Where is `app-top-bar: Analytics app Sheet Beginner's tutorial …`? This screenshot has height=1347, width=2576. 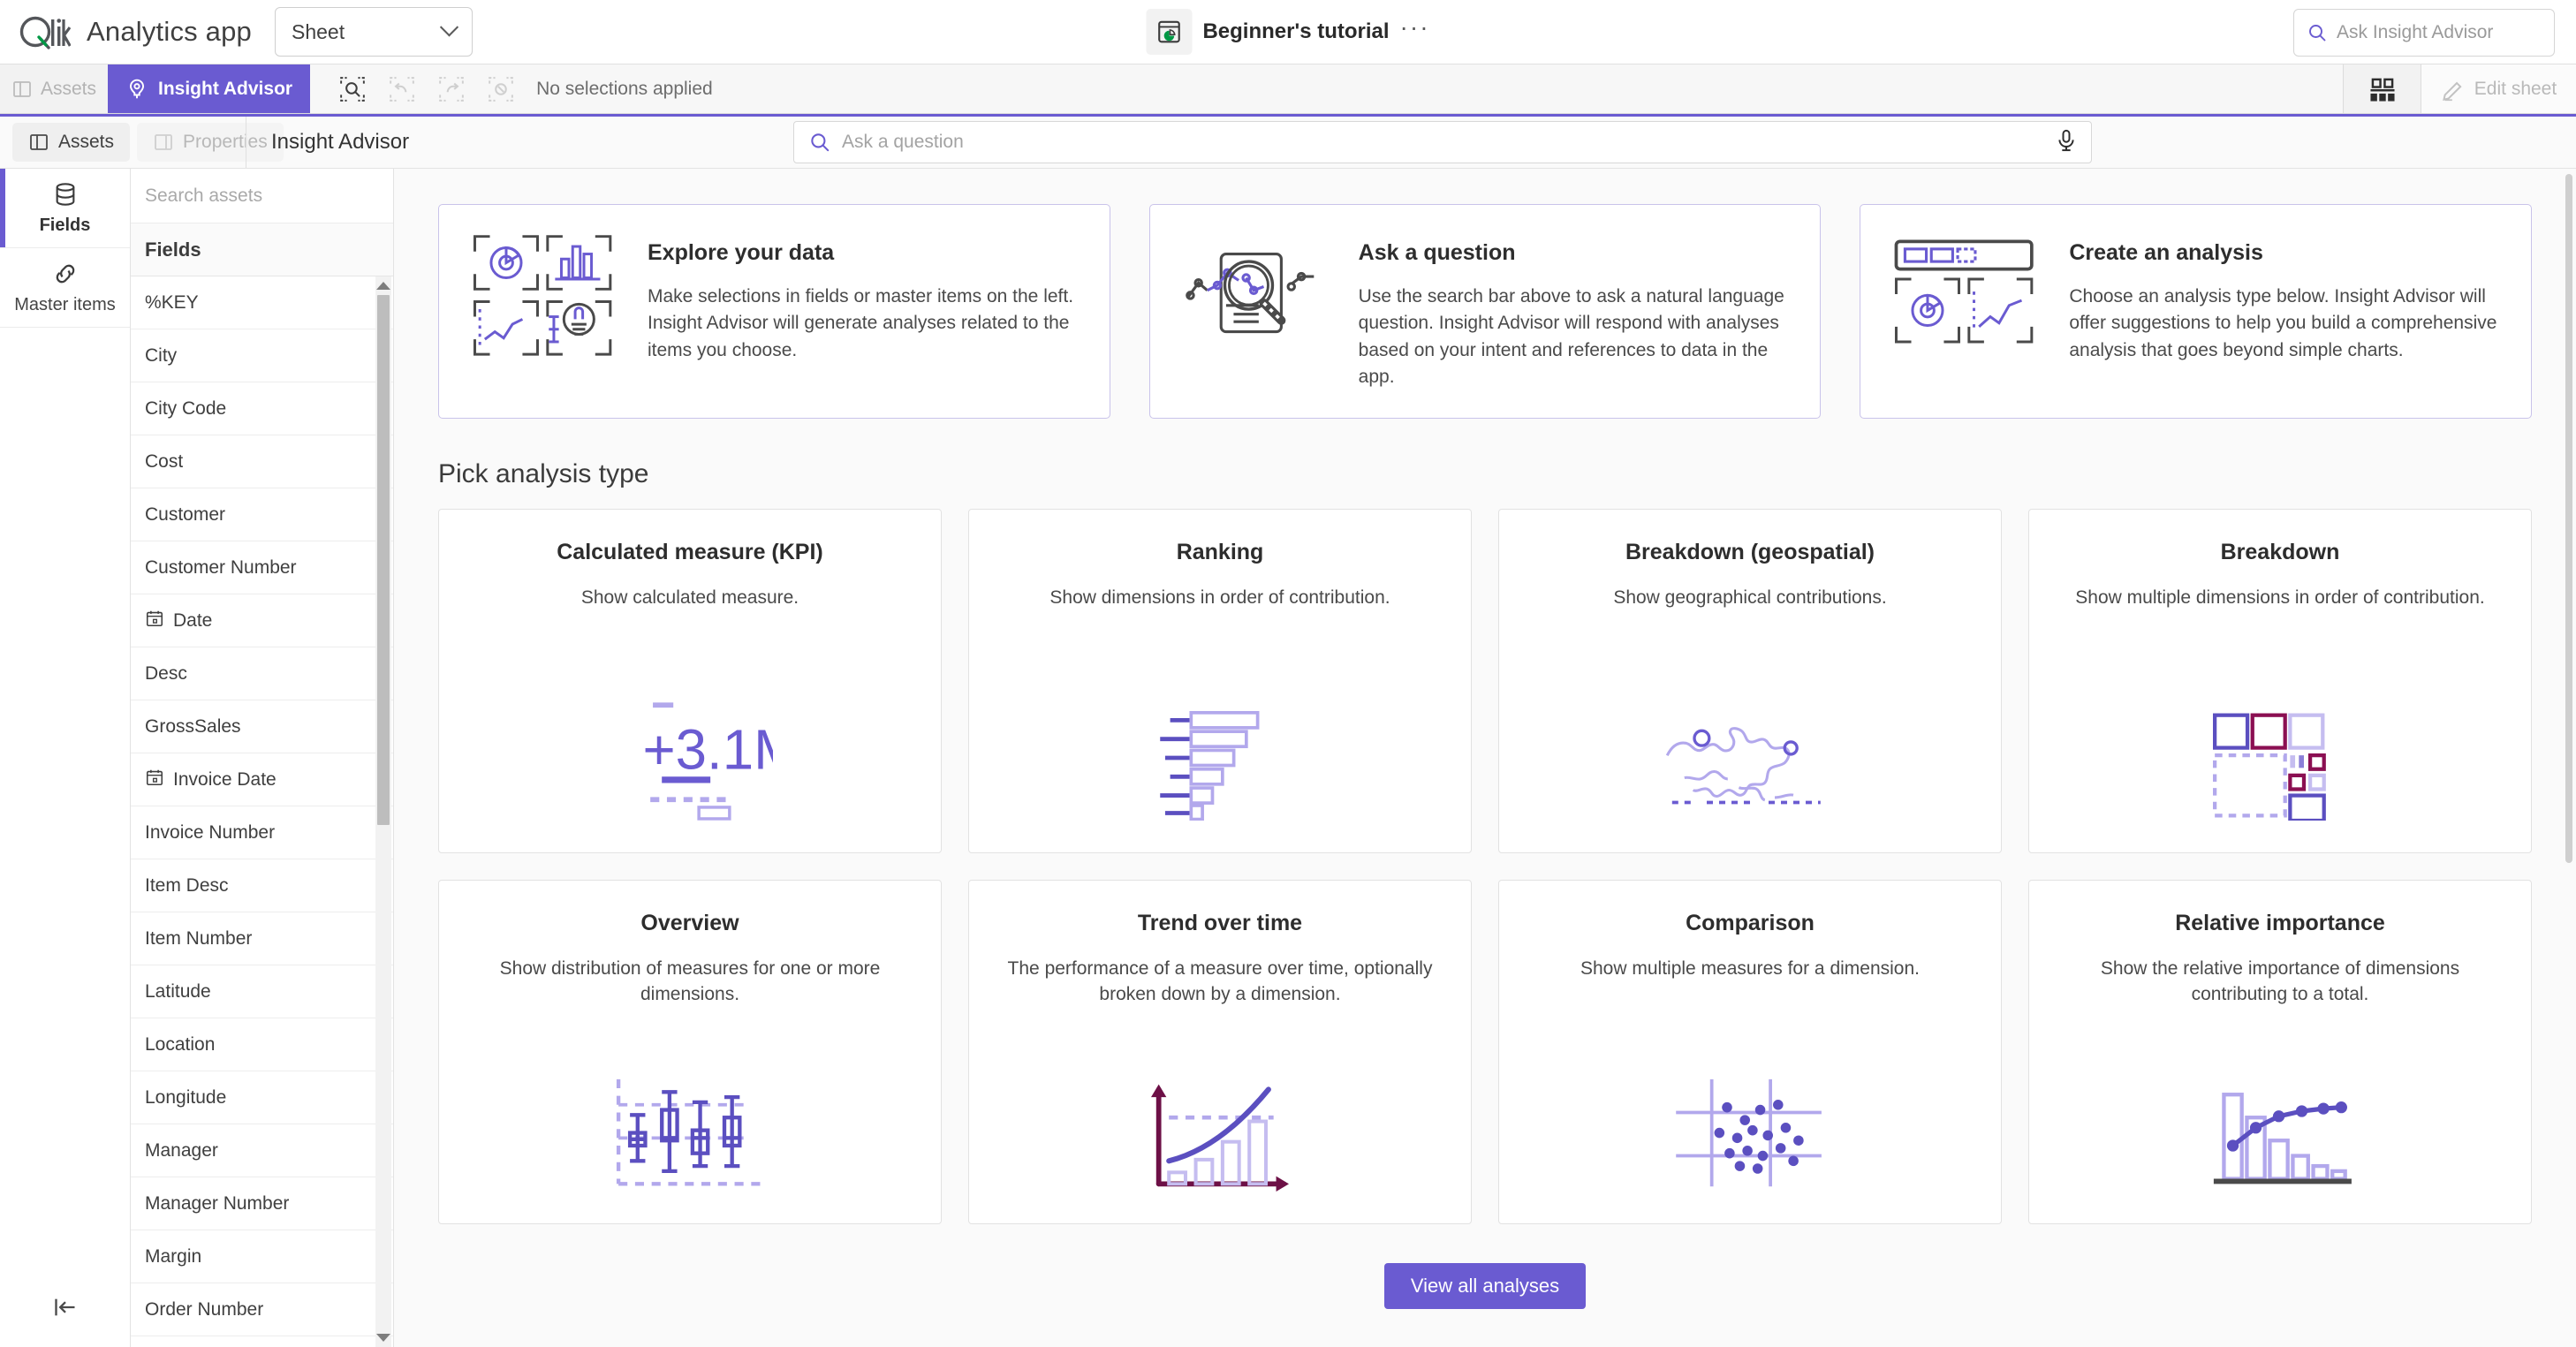
app-top-bar: Analytics app Sheet Beginner's tutorial … is located at coordinates (1288, 32).